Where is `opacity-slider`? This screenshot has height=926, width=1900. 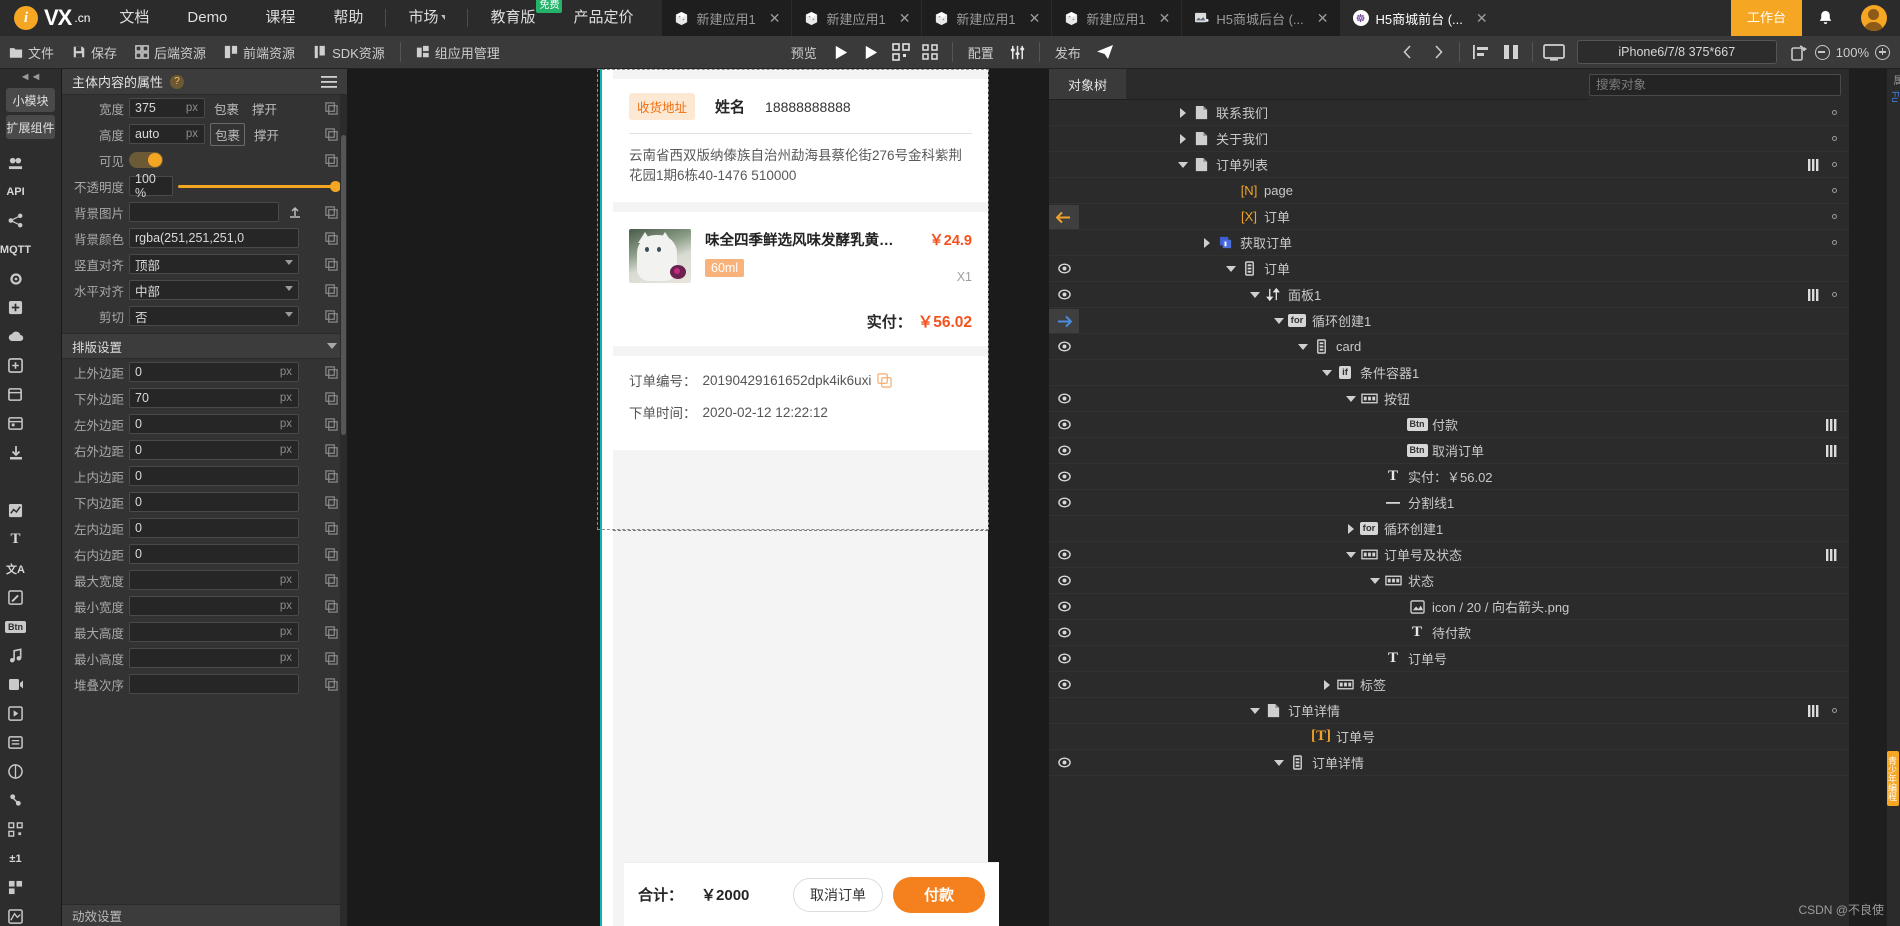
opacity-slider is located at coordinates (259, 186).